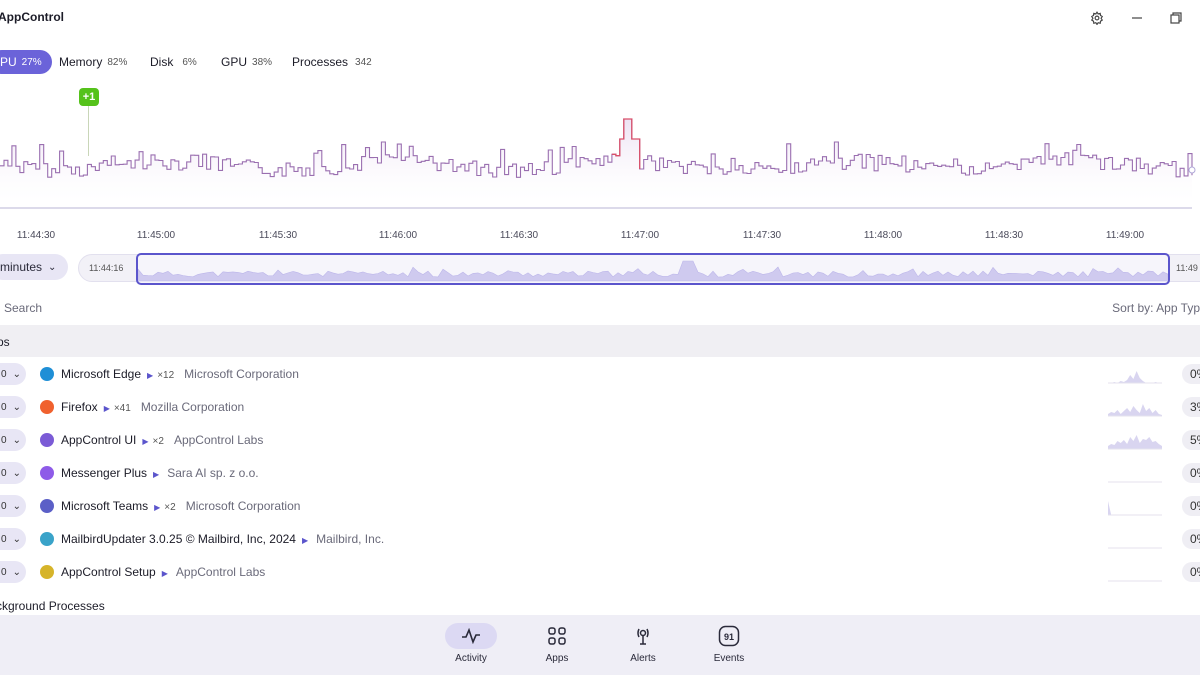  What do you see at coordinates (1191, 440) in the screenshot?
I see `app-usage-value: 5%` at bounding box center [1191, 440].